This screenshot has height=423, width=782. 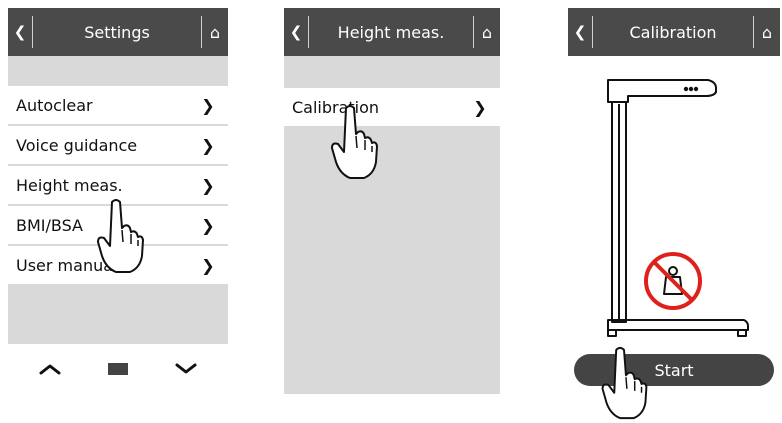 I want to click on settings-header: ❮ Settings ⌂, so click(x=118, y=32).